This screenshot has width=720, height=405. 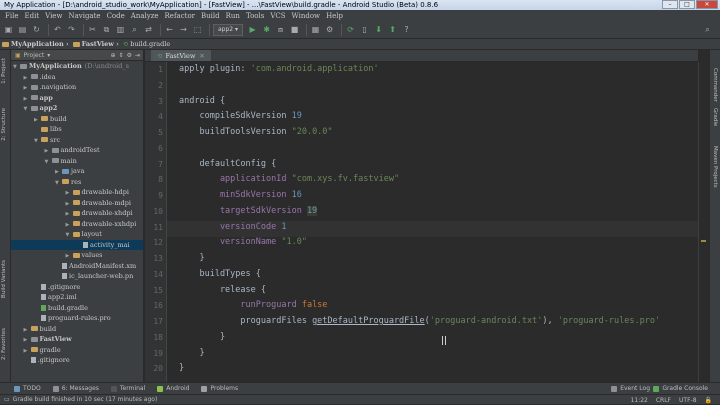 I want to click on close-tab-icon: ✕, so click(x=201, y=56).